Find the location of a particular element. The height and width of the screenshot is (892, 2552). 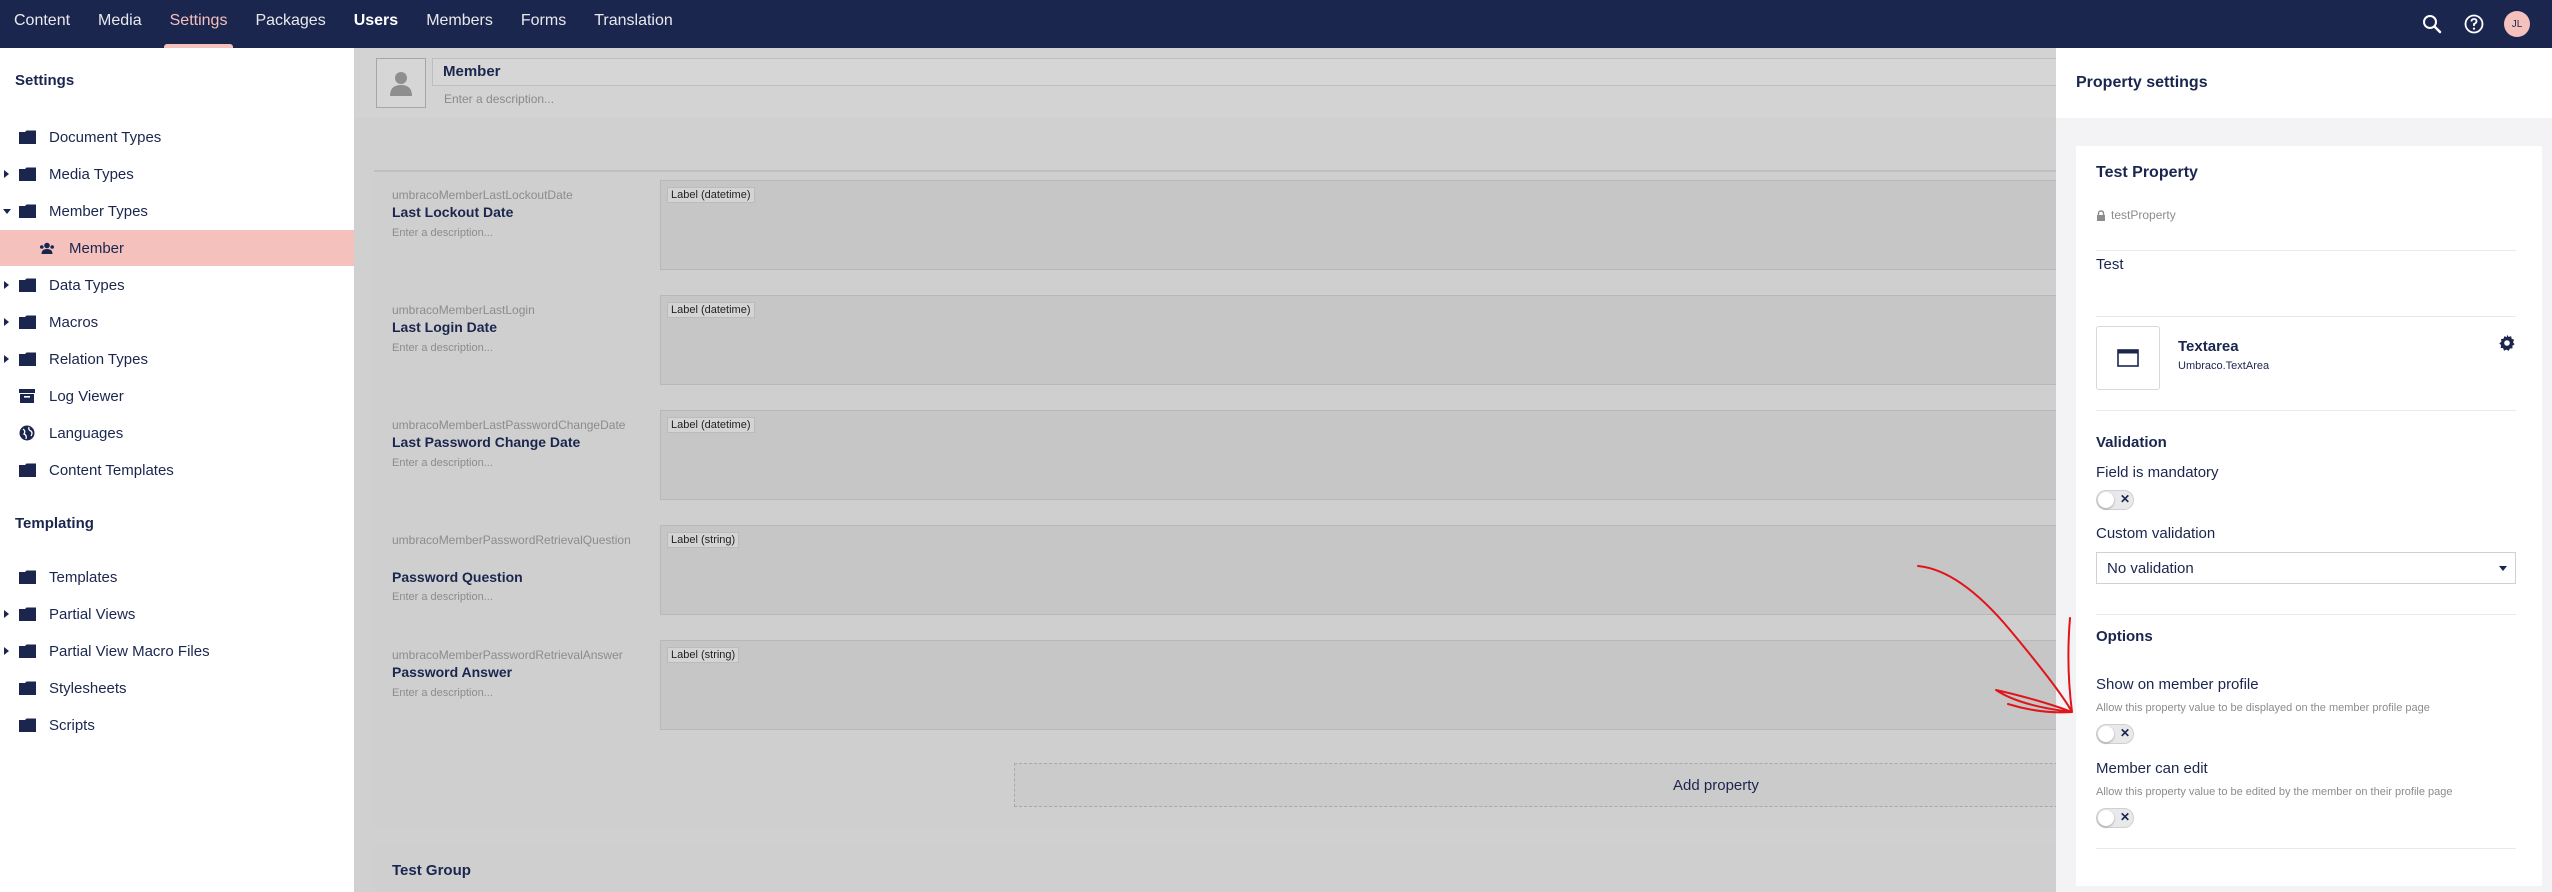

tree-item-templates: Templates is located at coordinates (177, 577).